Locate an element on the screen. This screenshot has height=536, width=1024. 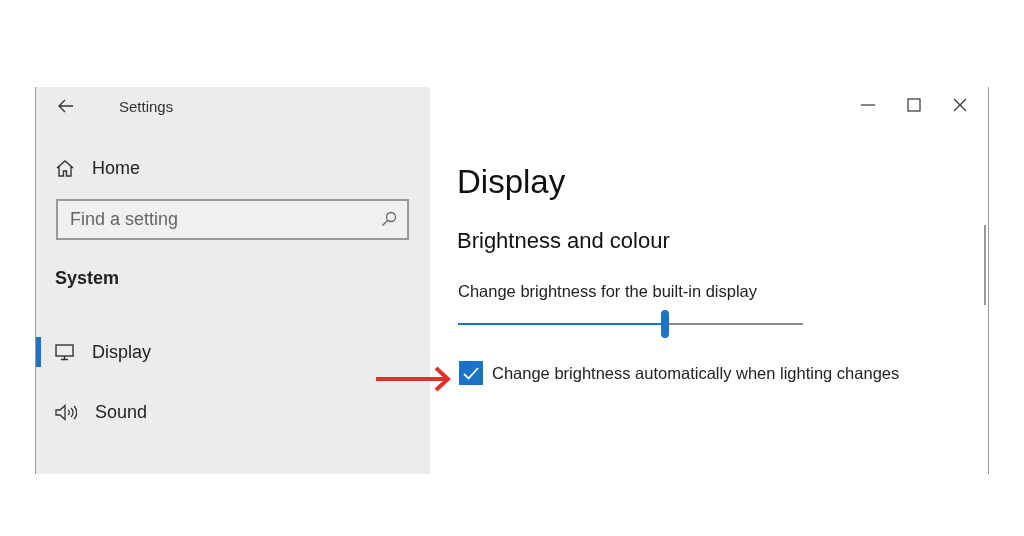
speaker-icon is located at coordinates (66, 412).